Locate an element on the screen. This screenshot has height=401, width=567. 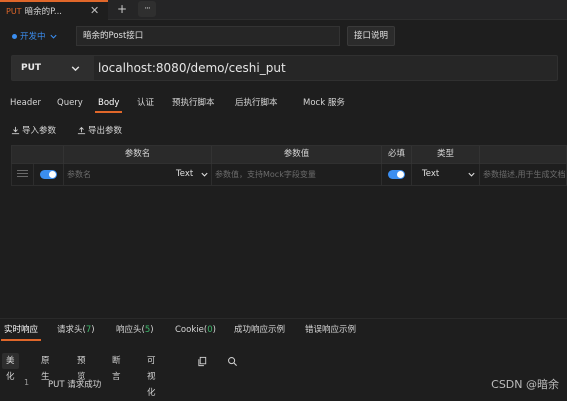
copy-icon is located at coordinates (202, 361).